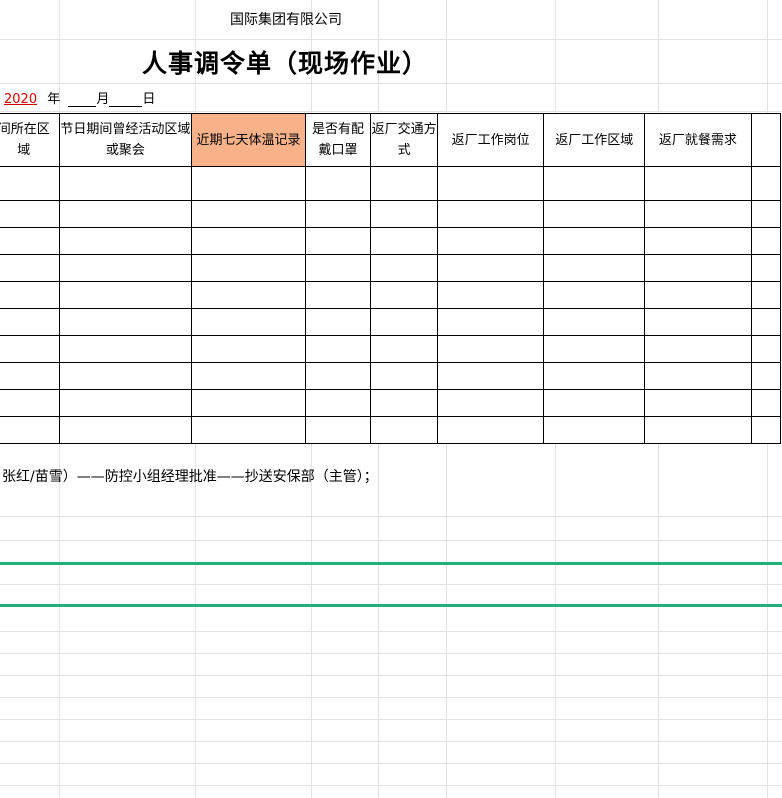 The height and width of the screenshot is (798, 782). What do you see at coordinates (338, 140) in the screenshot?
I see `header-cell-mask: 是否有配戴口罩` at bounding box center [338, 140].